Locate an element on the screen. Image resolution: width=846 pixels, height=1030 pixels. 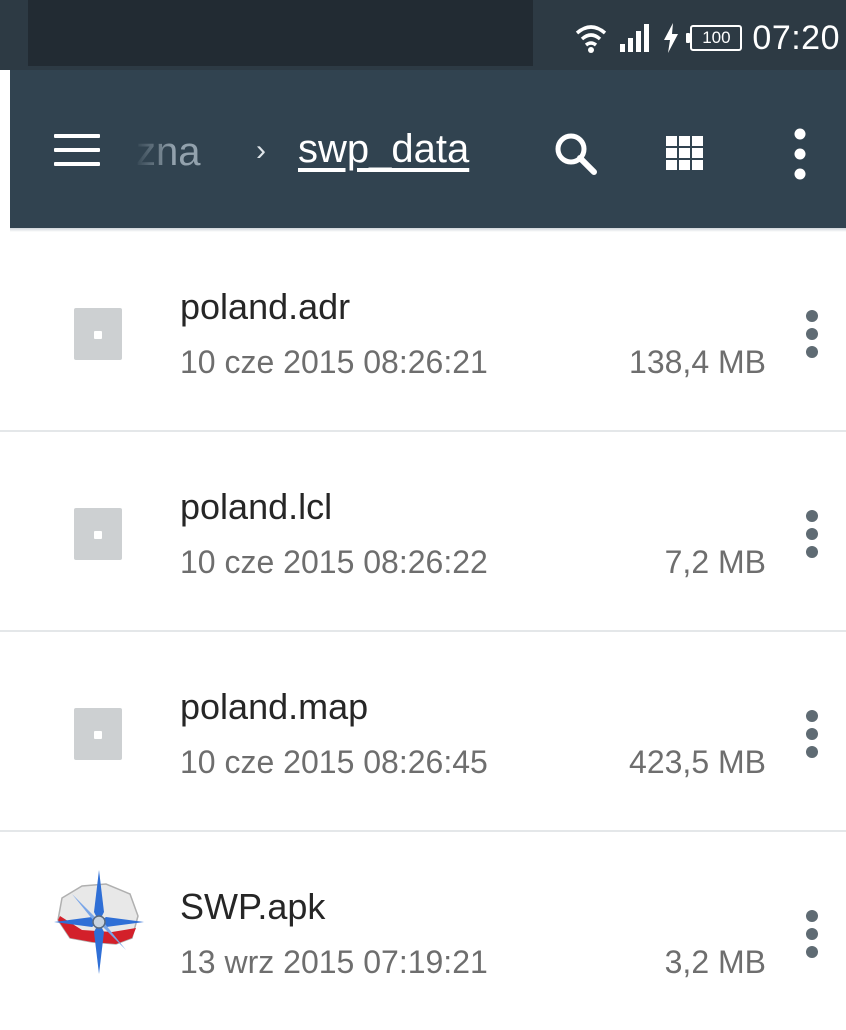
clock: 07:20 is located at coordinates (796, 37).